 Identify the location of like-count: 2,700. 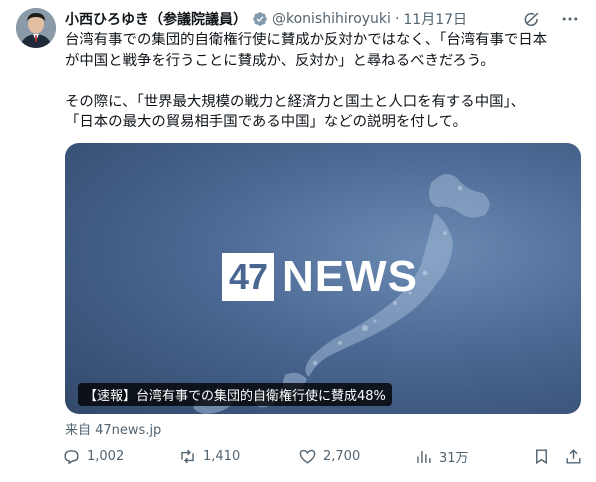
(342, 456).